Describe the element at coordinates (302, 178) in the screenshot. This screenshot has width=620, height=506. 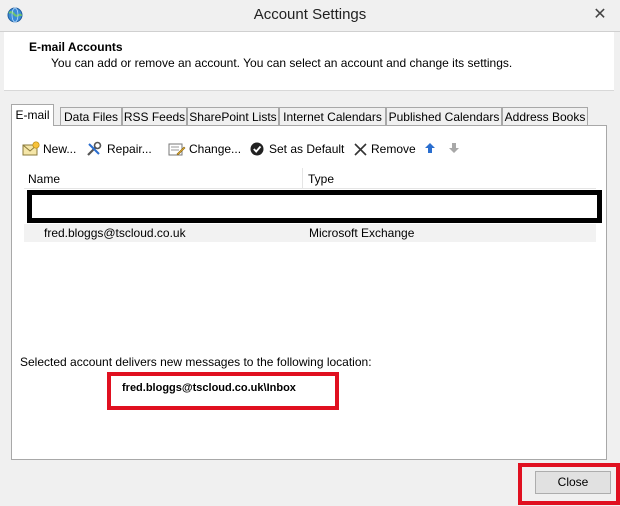
I see `column-separator` at that location.